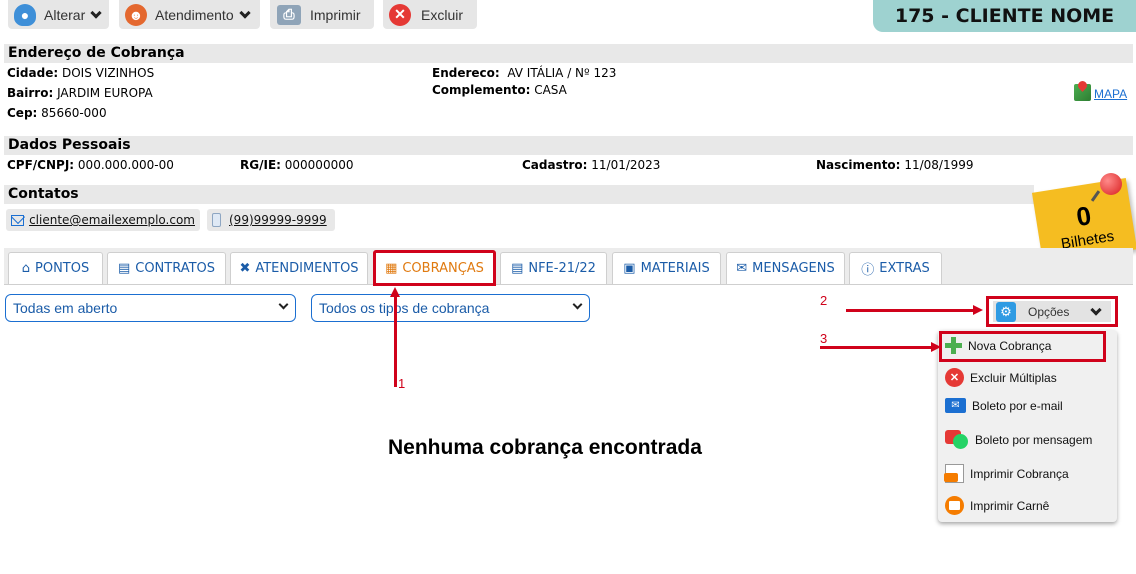 This screenshot has width=1136, height=574. I want to click on email-contact: cliente@emailexemplo.com, so click(103, 220).